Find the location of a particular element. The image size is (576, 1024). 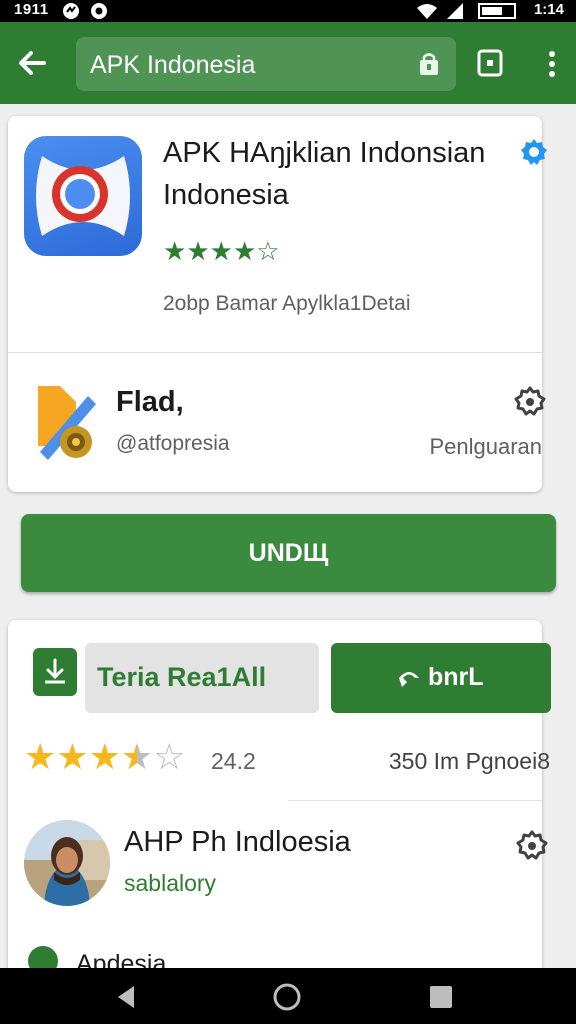

developer-action-link: Penlguaran is located at coordinates (485, 447).